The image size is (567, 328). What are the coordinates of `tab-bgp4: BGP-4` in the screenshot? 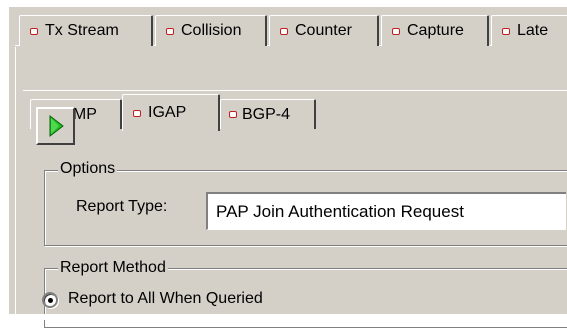 It's located at (268, 114).